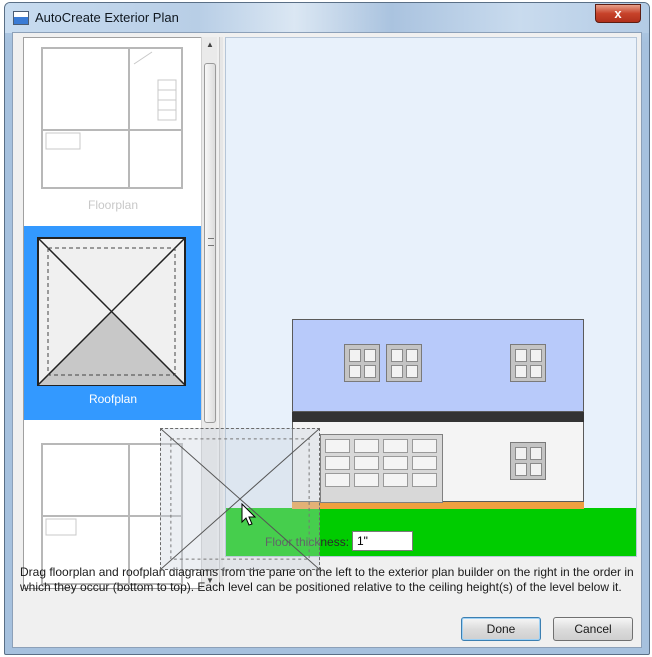 The image size is (652, 657). I want to click on floor-thickness-input, so click(382, 541).